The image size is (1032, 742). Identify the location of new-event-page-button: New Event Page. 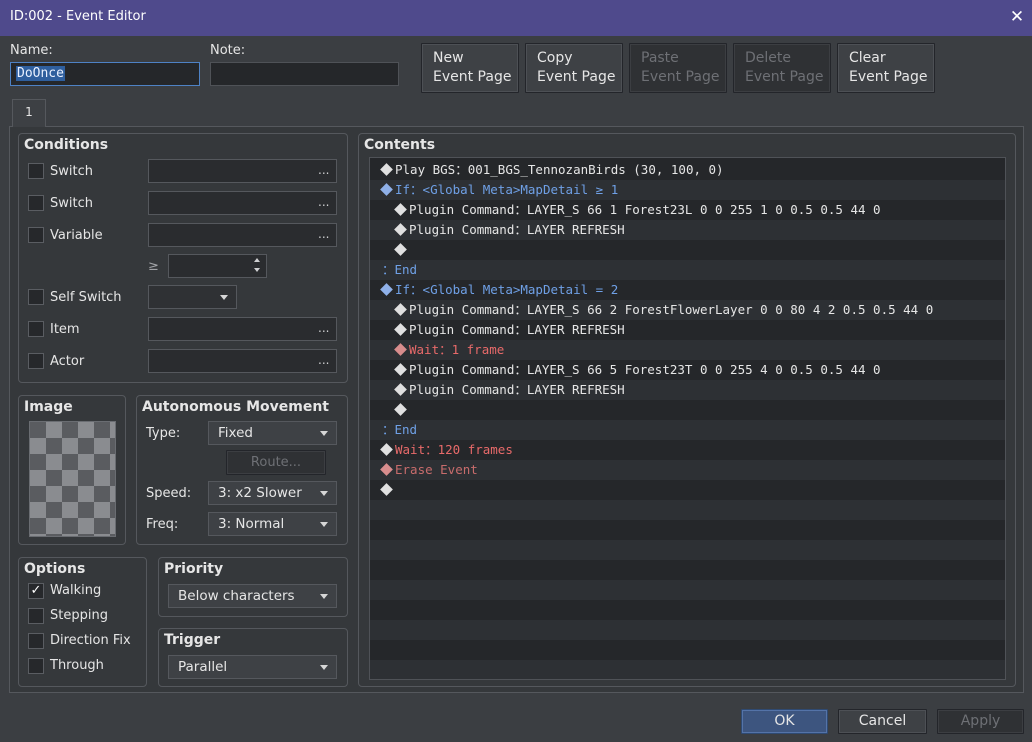
(470, 68).